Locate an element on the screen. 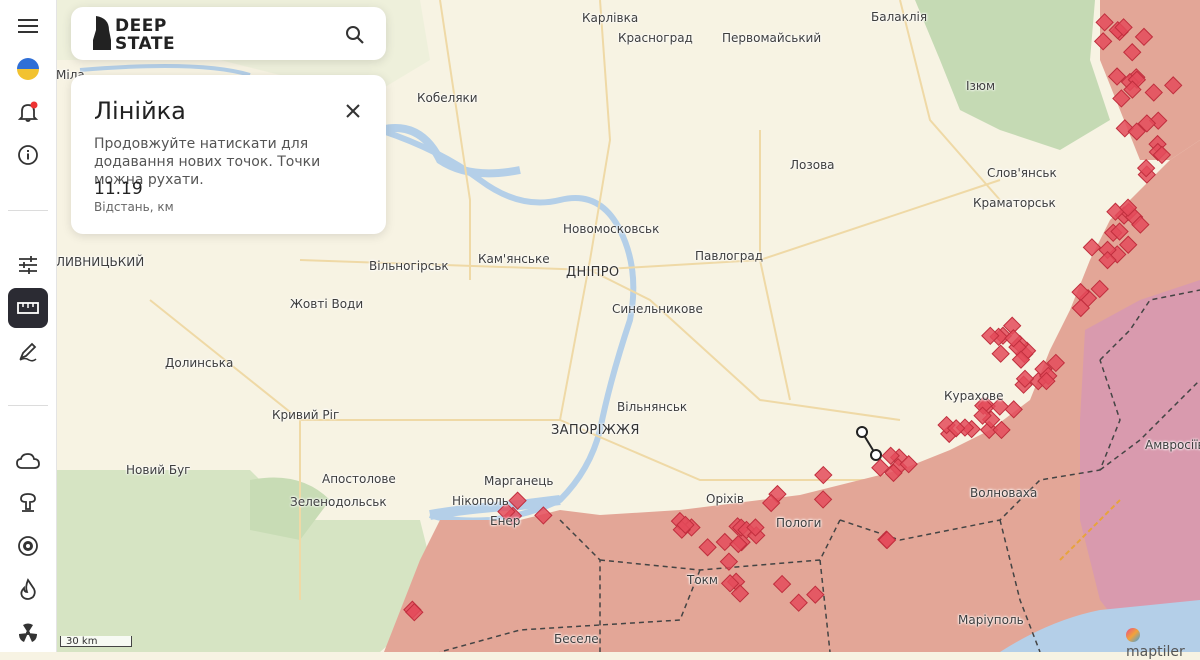 Image resolution: width=1200 pixels, height=660 pixels. pencil-icon is located at coordinates (28, 352).